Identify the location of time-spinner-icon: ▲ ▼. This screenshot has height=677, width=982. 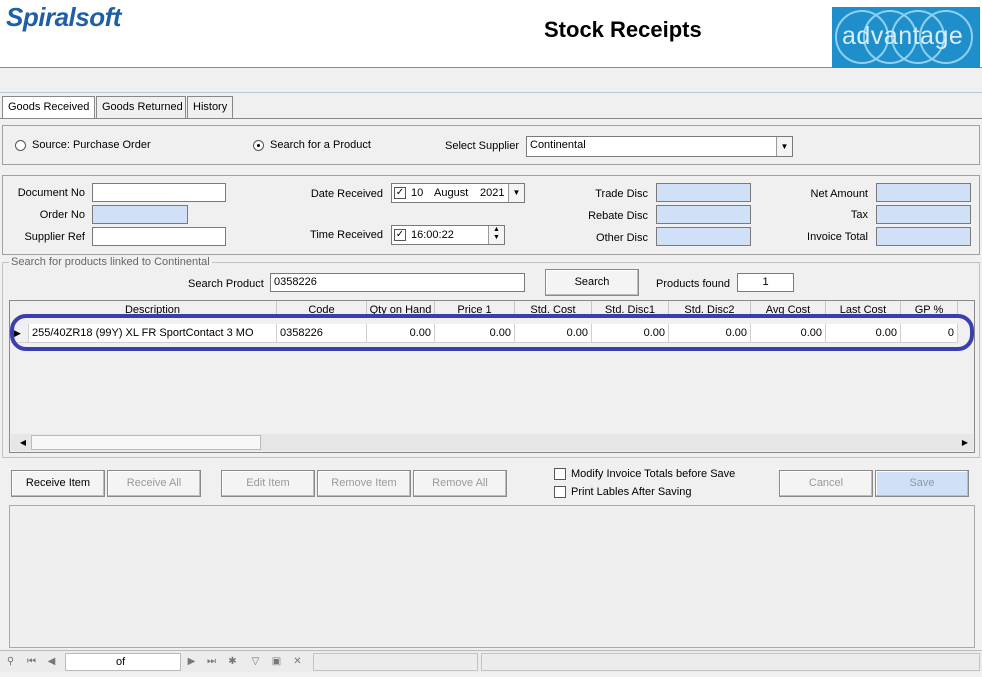
(496, 235).